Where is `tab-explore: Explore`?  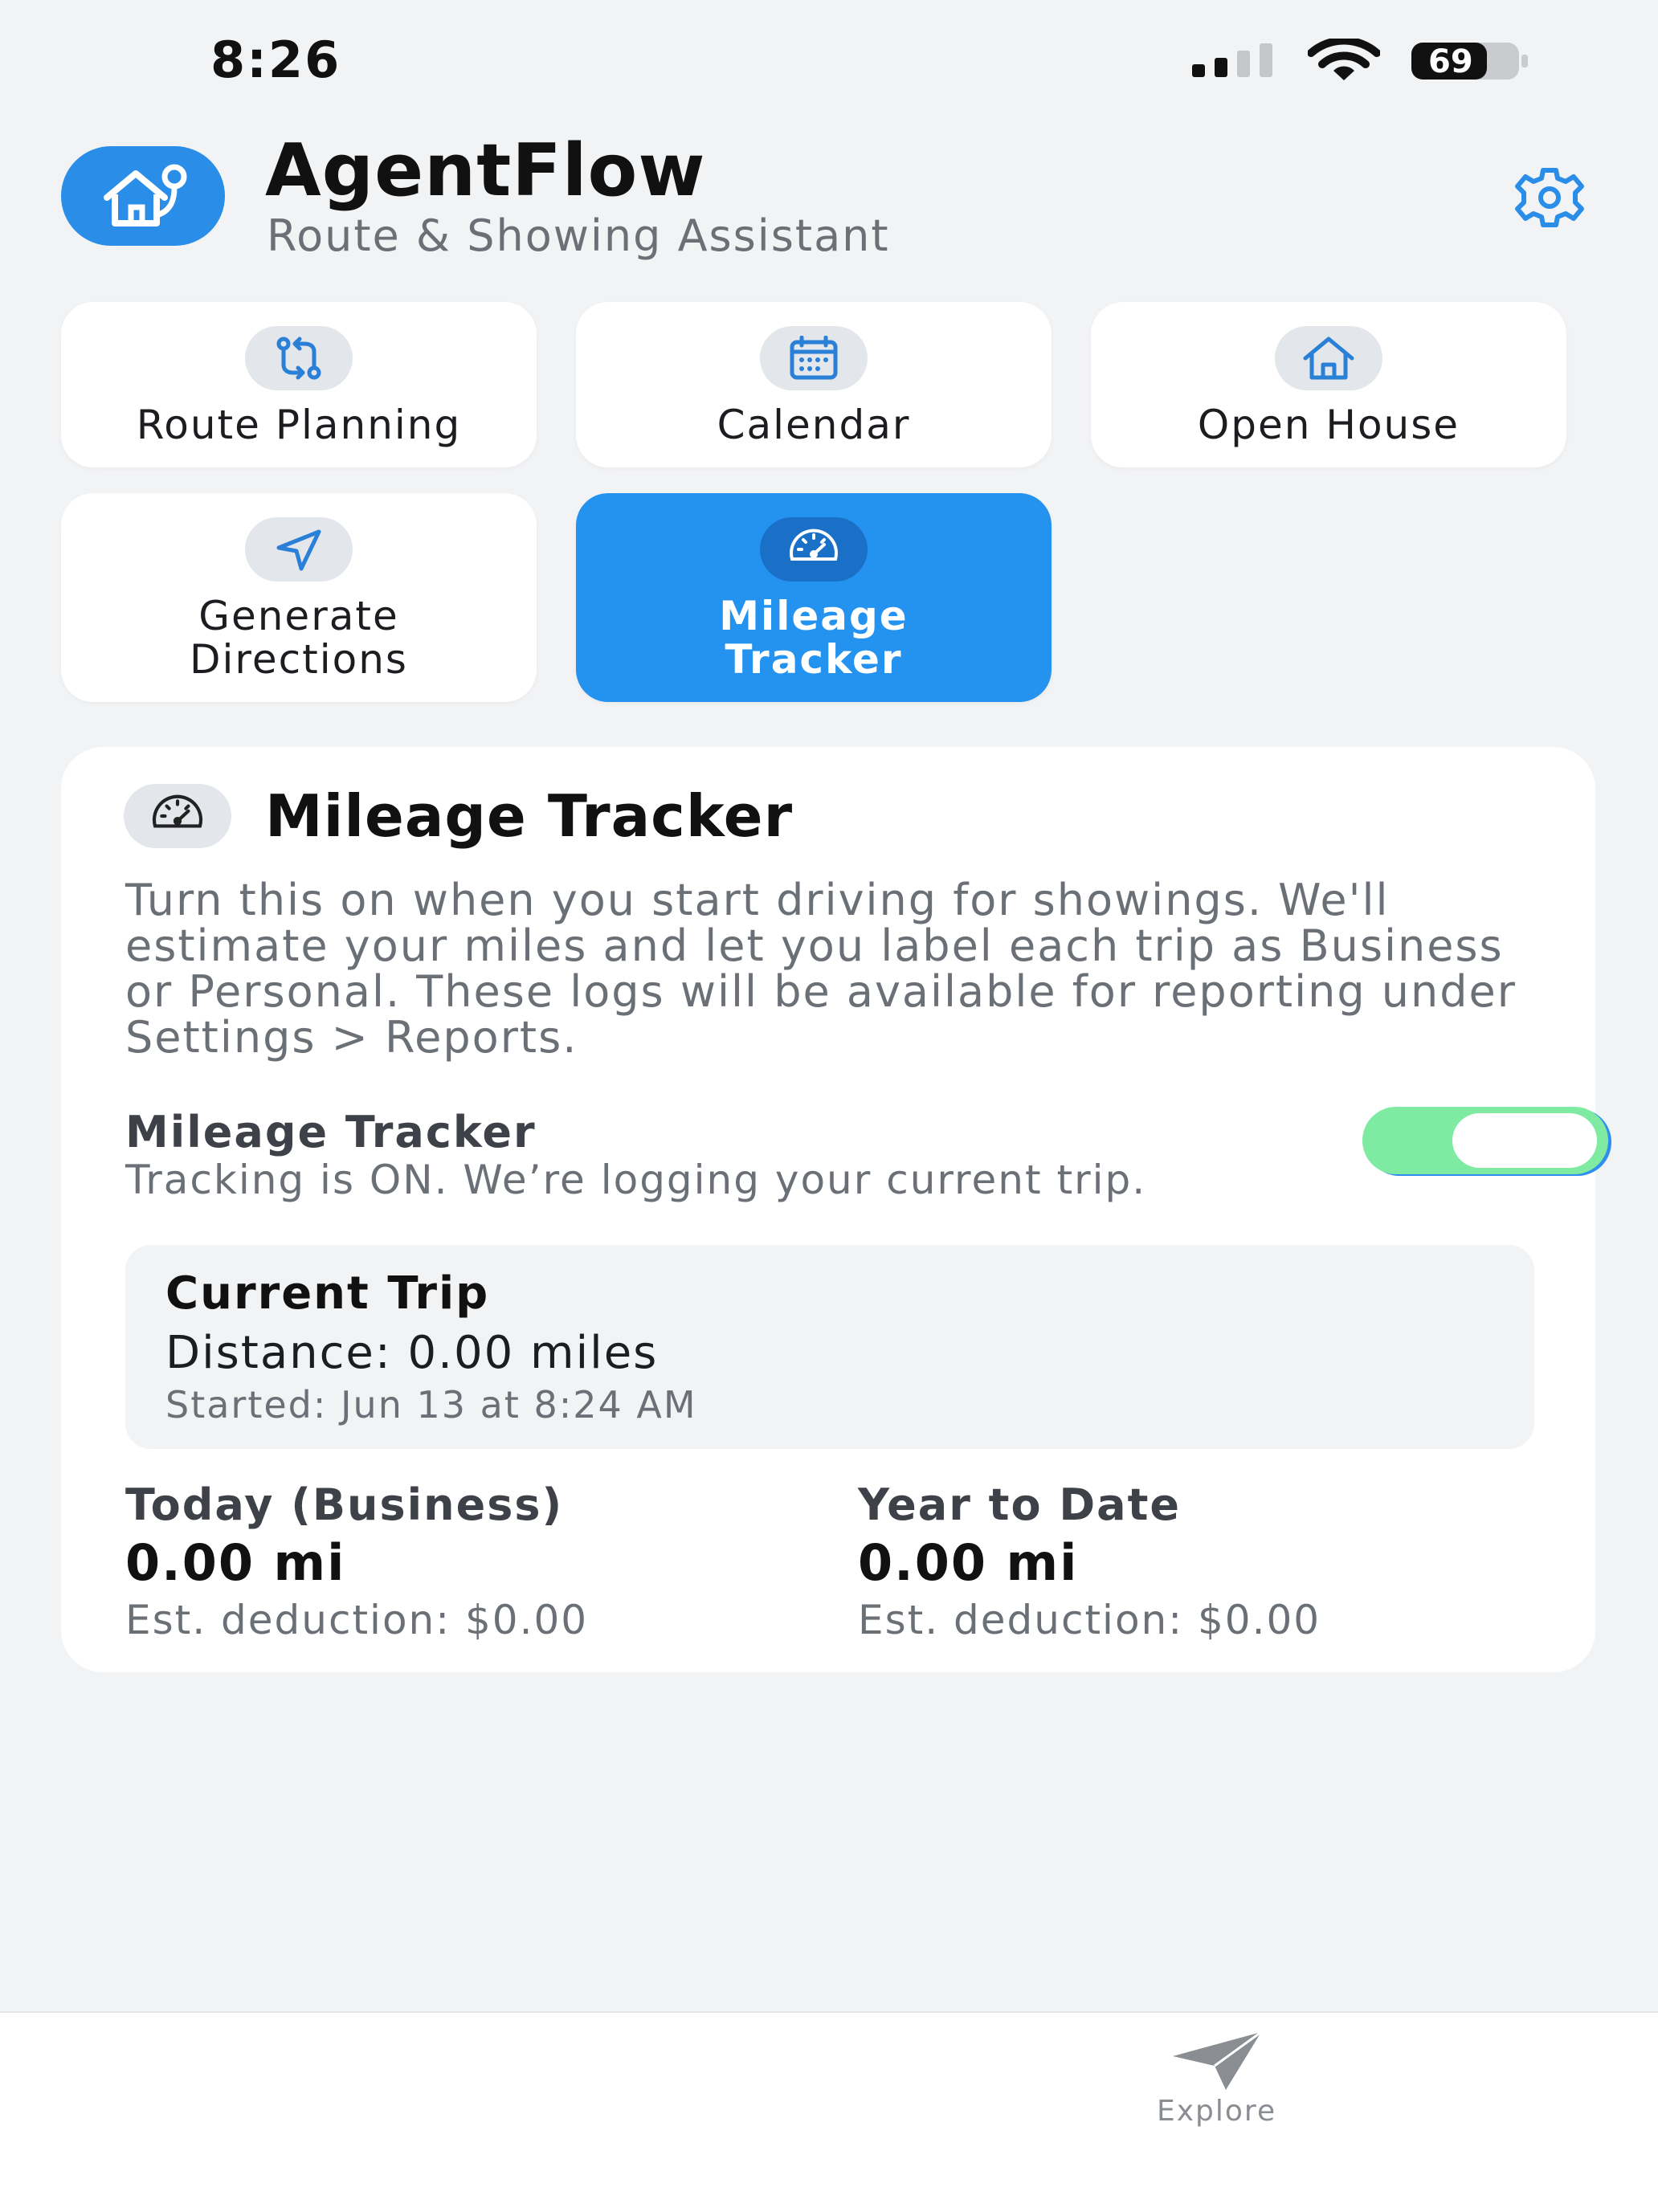 tab-explore: Explore is located at coordinates (1216, 2078).